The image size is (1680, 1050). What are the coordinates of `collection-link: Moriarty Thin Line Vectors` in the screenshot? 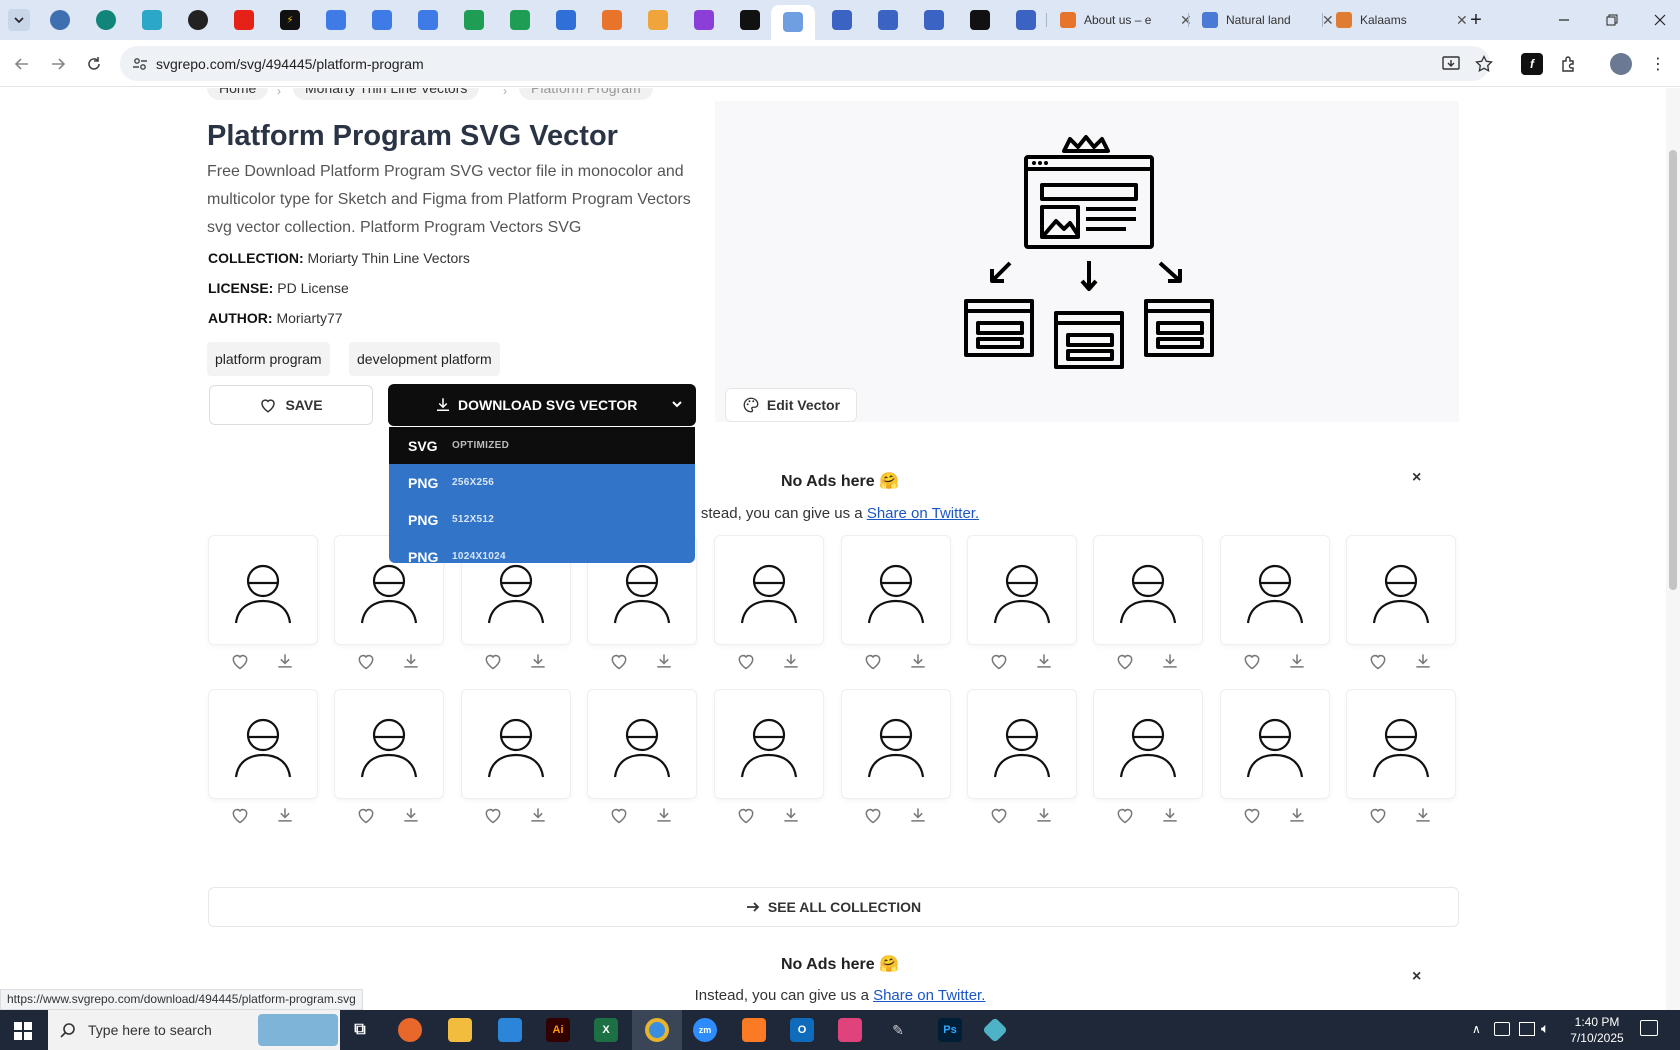 It's located at (389, 258).